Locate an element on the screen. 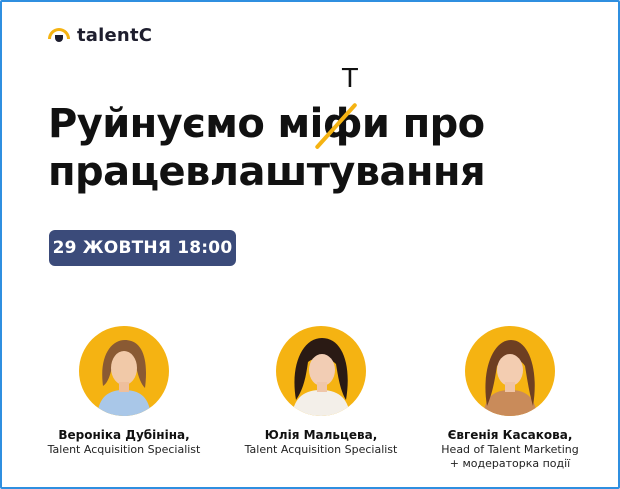 The height and width of the screenshot is (489, 620). headline-line-1: Руйнуємо міфи про is located at coordinates (328, 124).